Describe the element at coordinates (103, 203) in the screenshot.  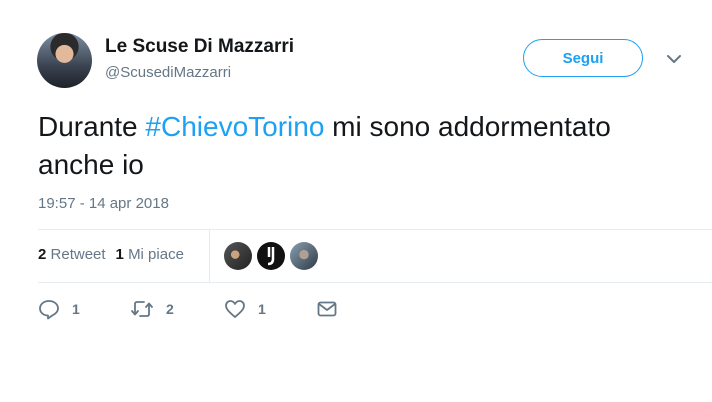
I see `tweet-timestamp: 19:57 - 14 apr 2018` at that location.